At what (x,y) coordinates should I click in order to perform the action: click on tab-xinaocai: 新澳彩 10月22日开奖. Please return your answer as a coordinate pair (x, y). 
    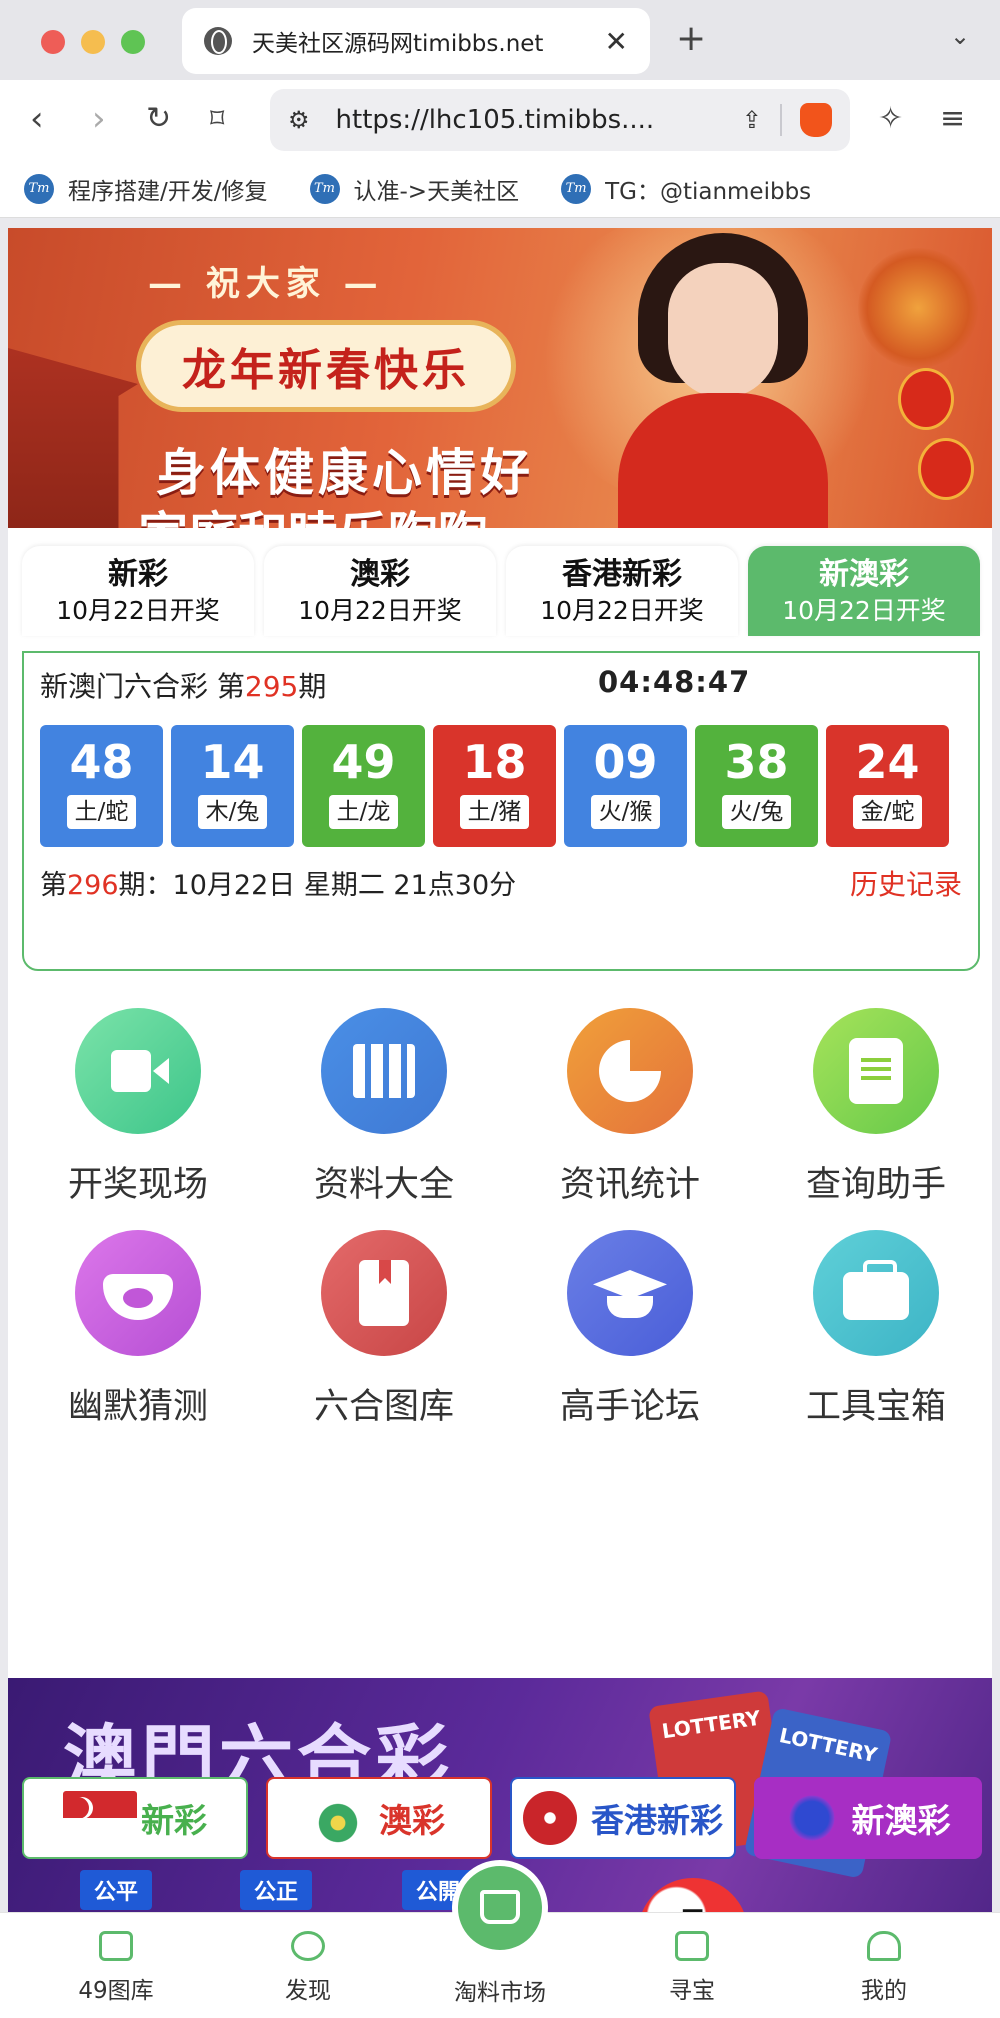
    Looking at the image, I should click on (864, 591).